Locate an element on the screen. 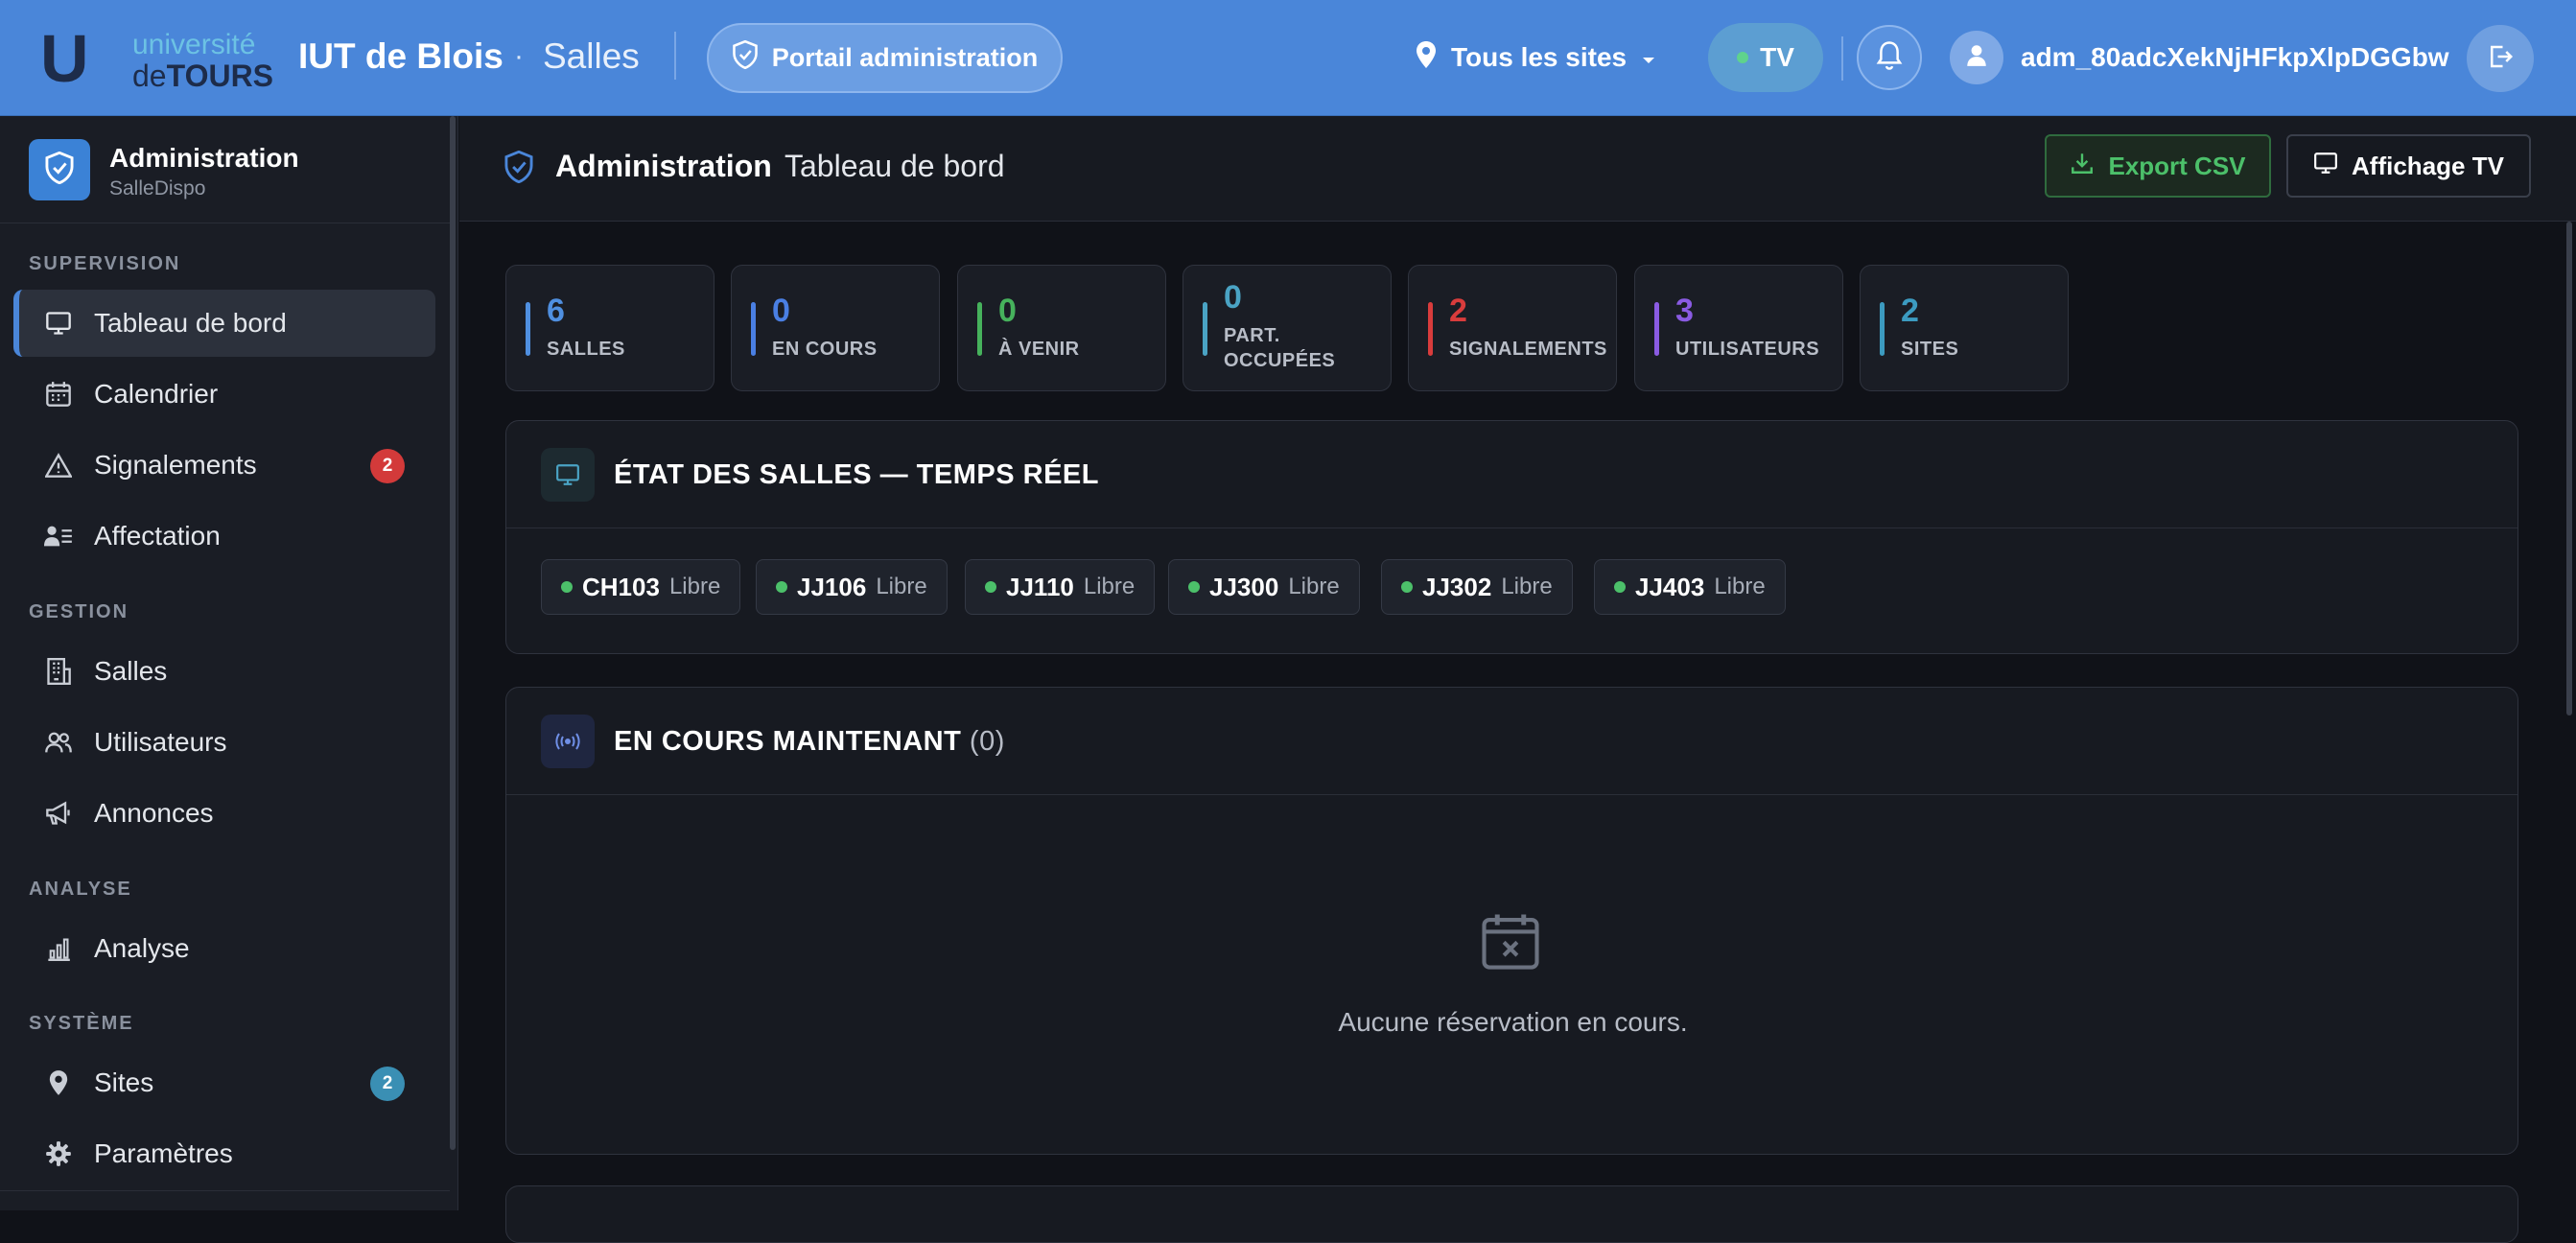  stat-card: 0 EN COURS is located at coordinates (835, 328).